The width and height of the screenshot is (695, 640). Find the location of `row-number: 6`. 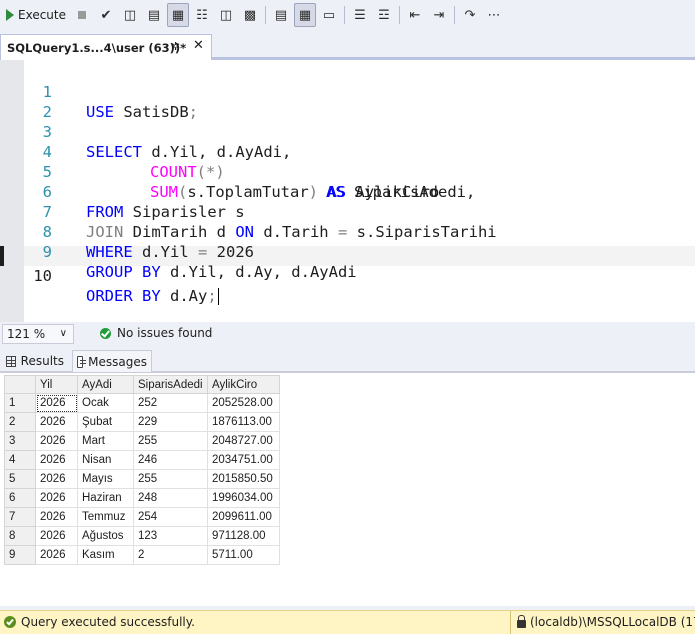

row-number: 6 is located at coordinates (20, 498).